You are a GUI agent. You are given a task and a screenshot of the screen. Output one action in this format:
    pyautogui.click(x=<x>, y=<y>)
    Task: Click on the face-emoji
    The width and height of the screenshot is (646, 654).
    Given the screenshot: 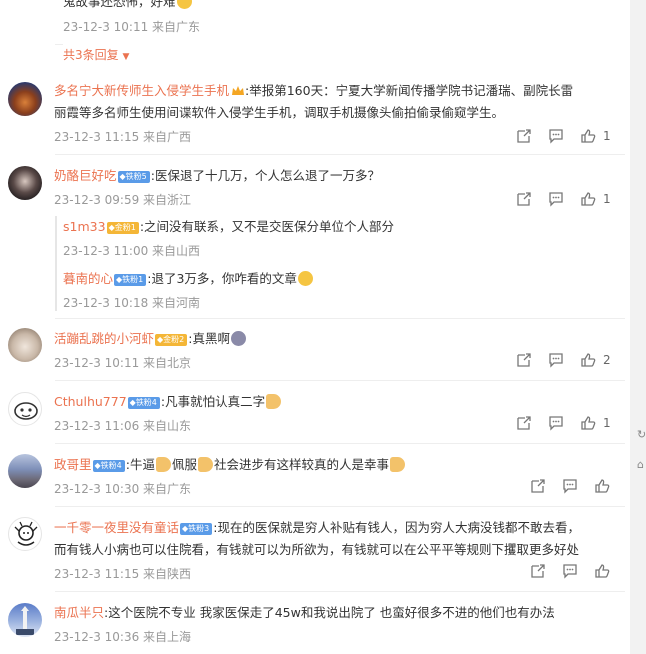 What is the action you would take?
    pyautogui.click(x=238, y=338)
    